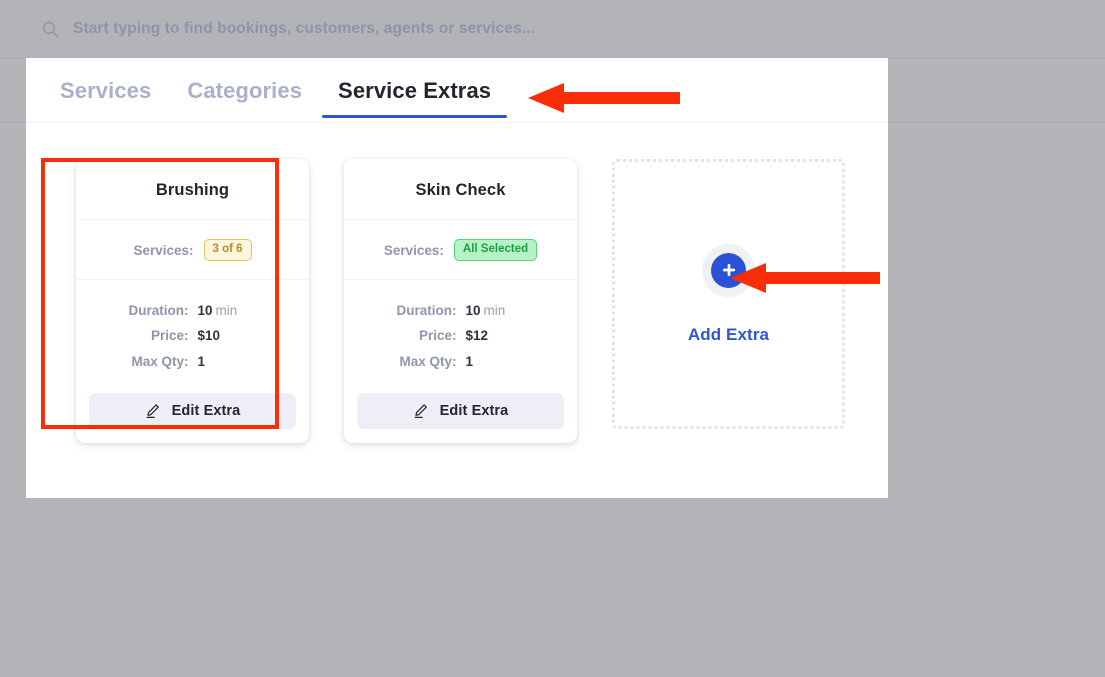  I want to click on tab-services-label: Services, so click(106, 90).